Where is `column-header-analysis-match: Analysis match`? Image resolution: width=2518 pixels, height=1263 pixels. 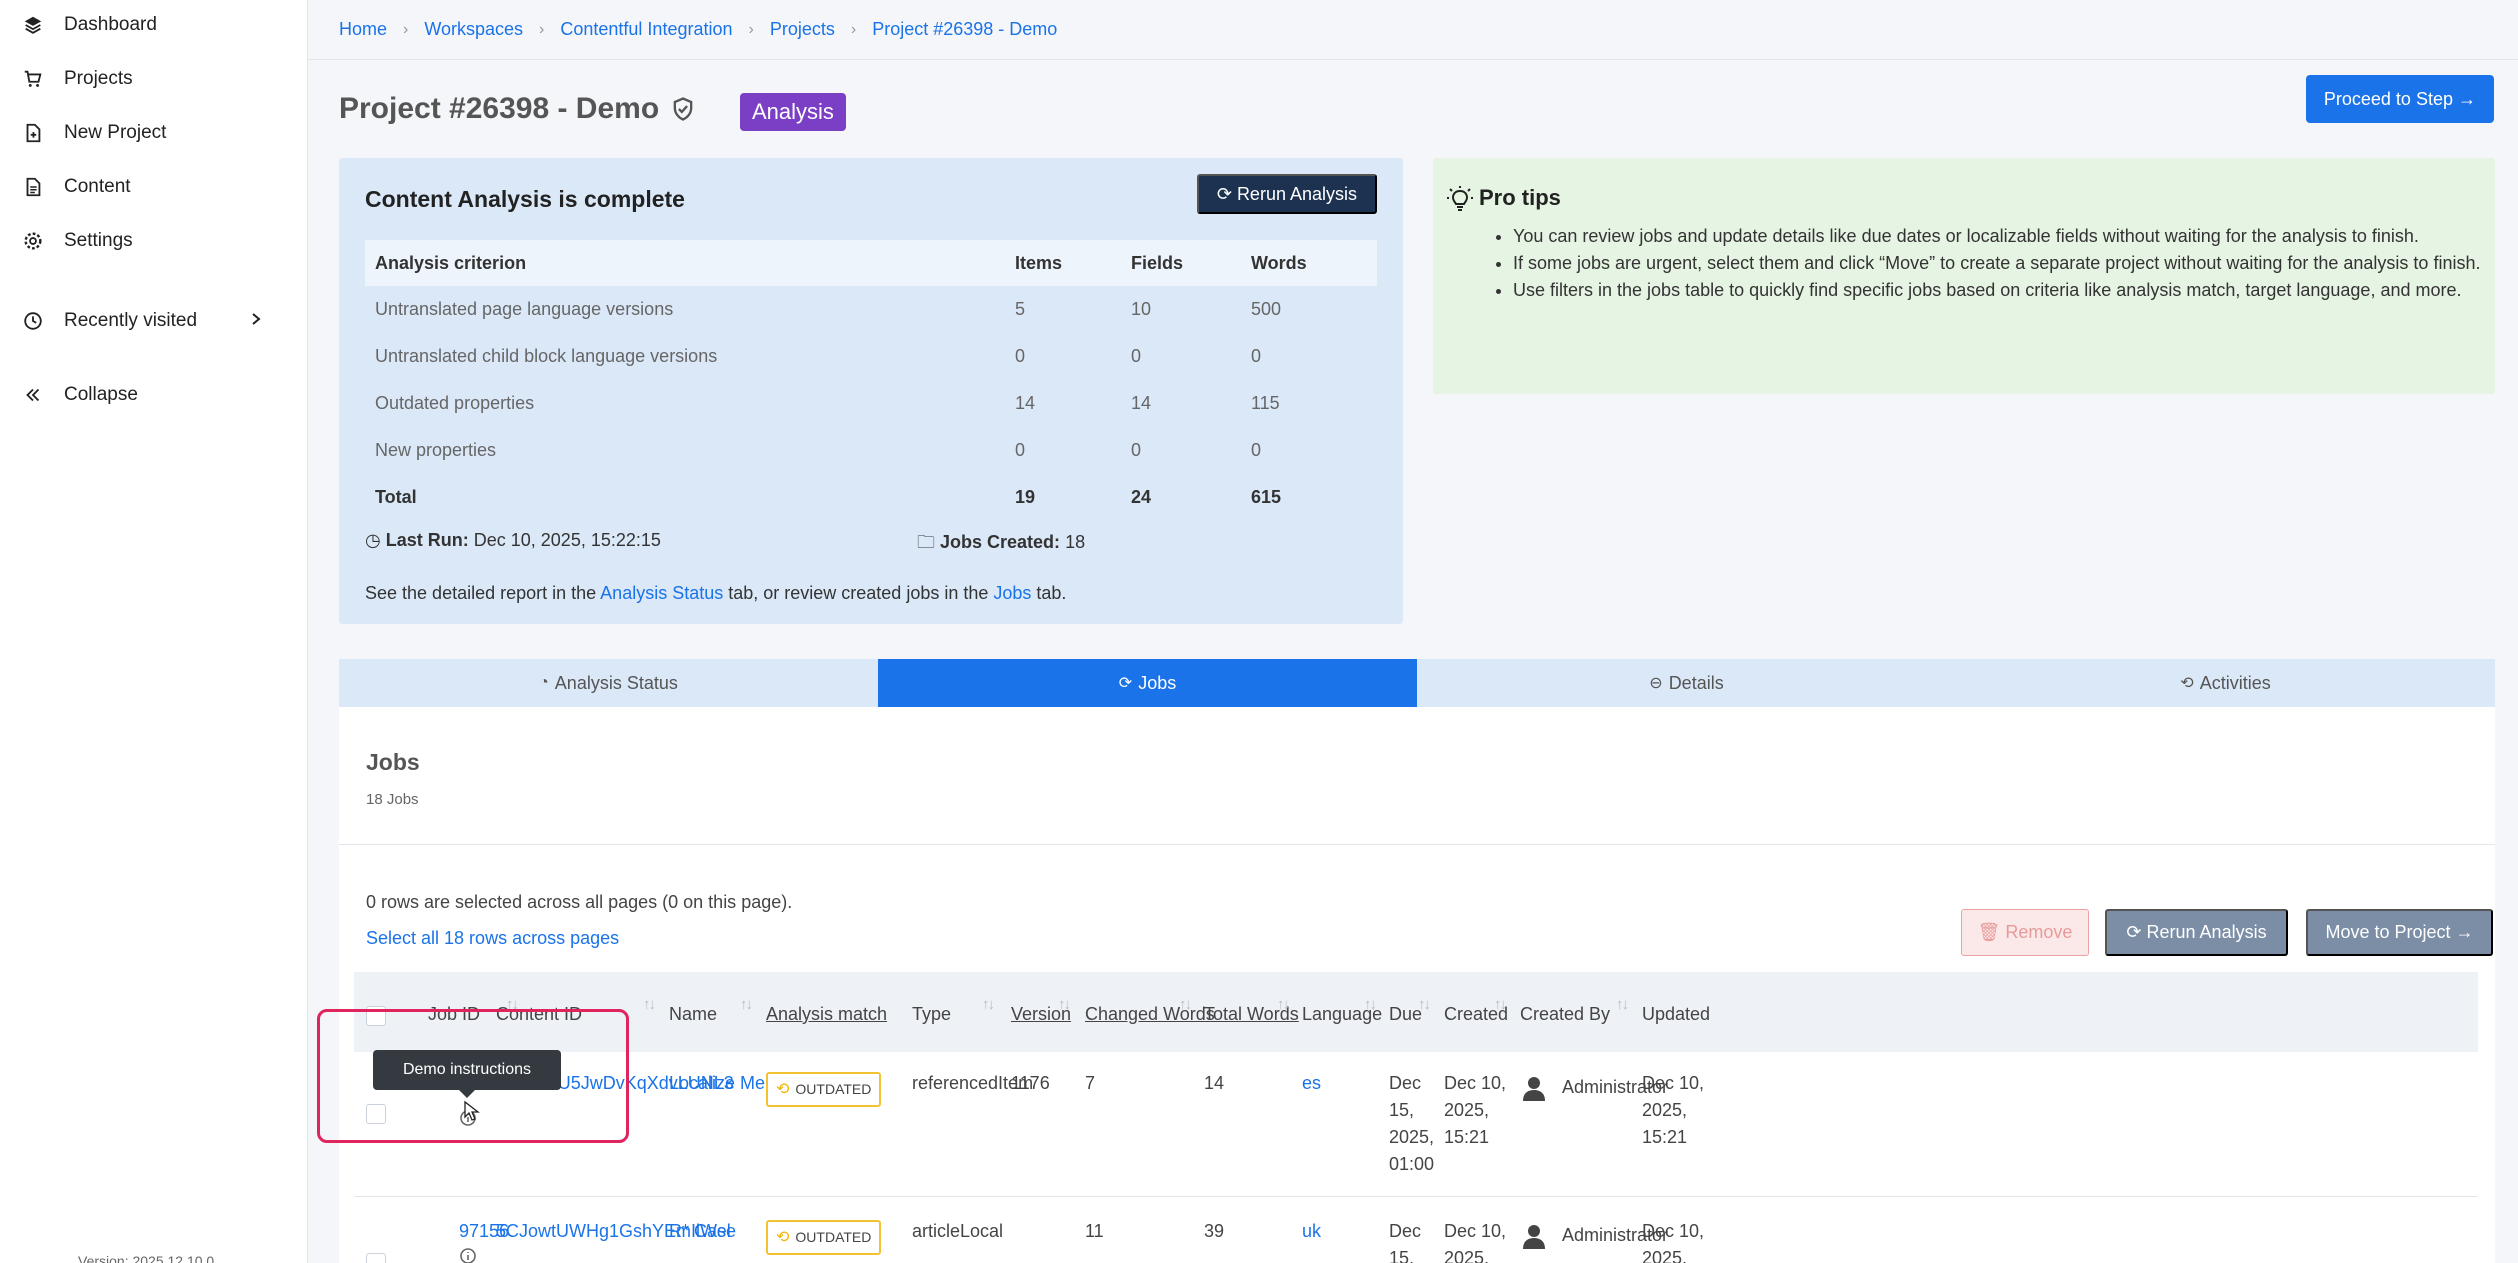 column-header-analysis-match: Analysis match is located at coordinates (826, 1014).